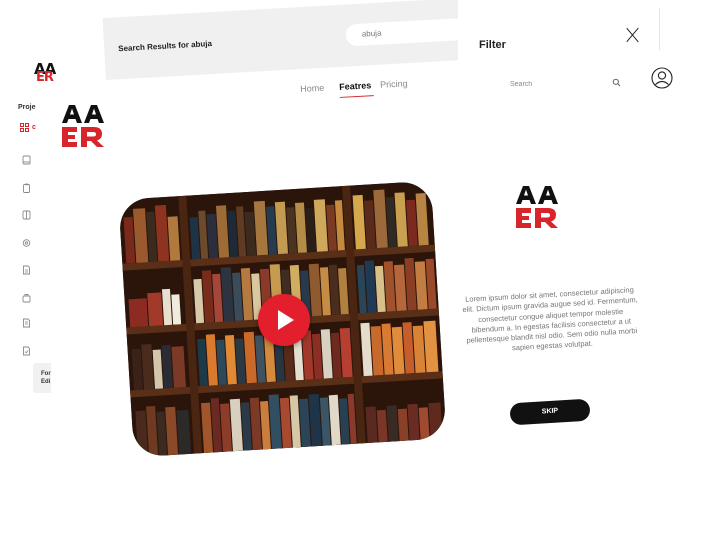 This screenshot has height=558, width=725. I want to click on document-icon, so click(26, 270).